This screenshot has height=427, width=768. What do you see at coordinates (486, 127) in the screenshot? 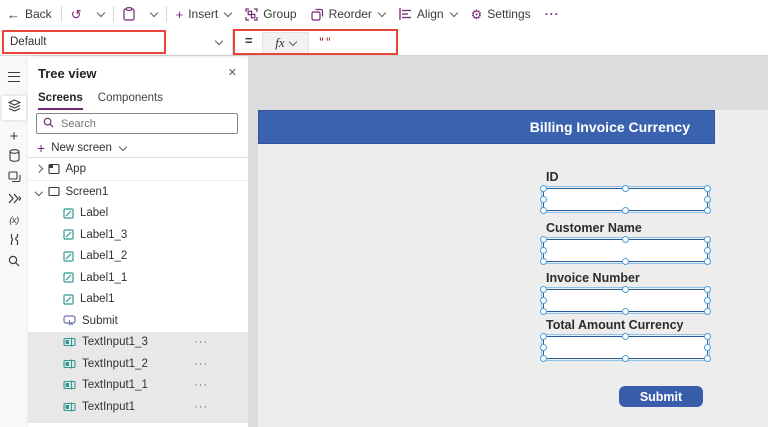
I see `screen-header-bar: Billing Invoice Currency` at bounding box center [486, 127].